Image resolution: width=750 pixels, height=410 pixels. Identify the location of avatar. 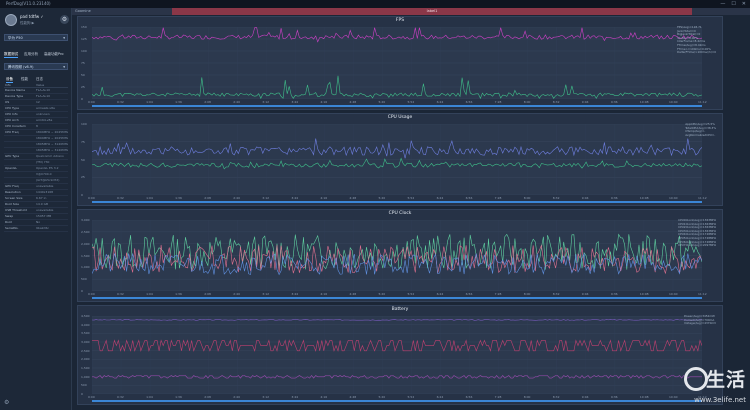
(11, 20).